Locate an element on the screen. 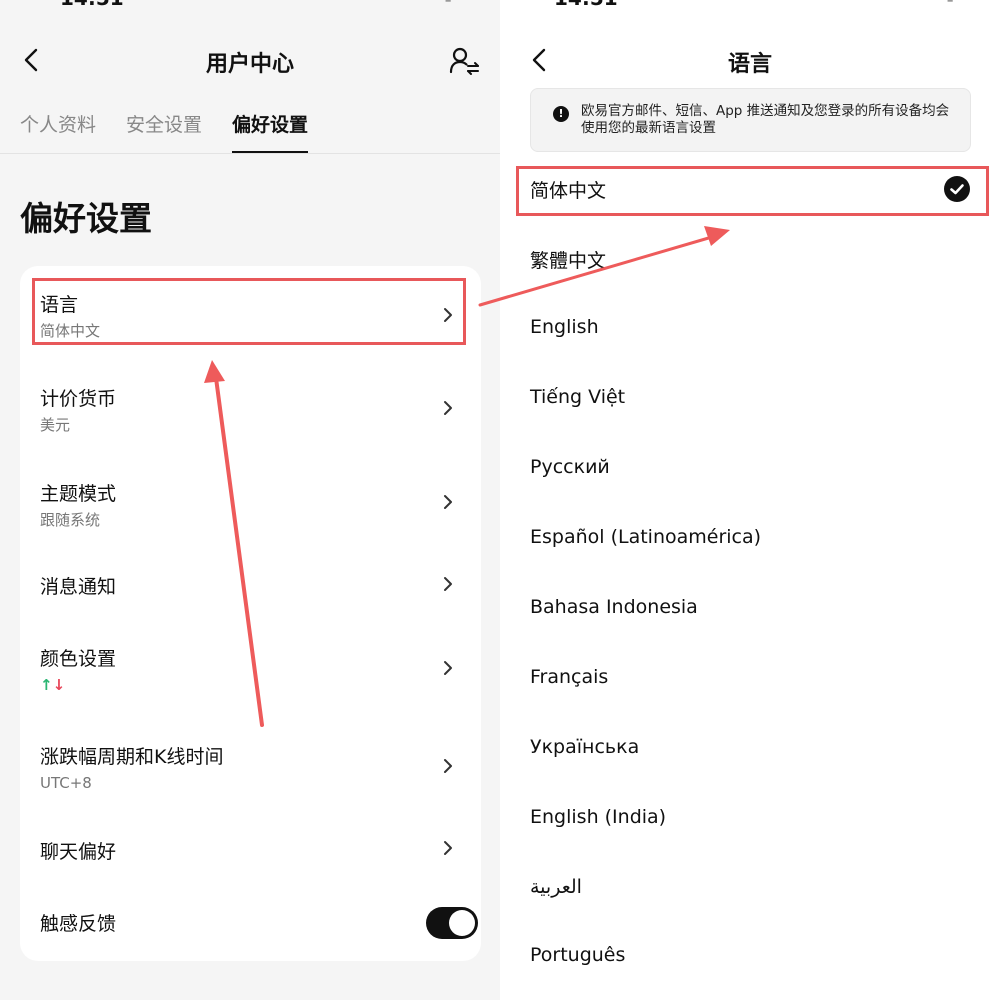  tab-divider is located at coordinates (250, 153).